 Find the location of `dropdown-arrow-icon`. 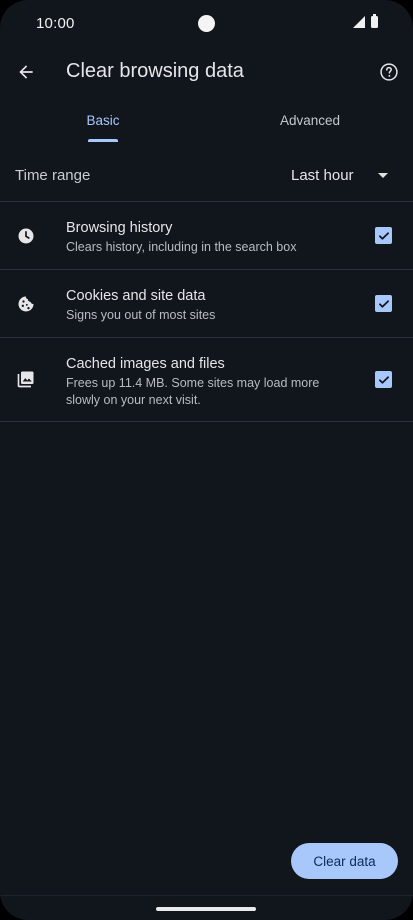

dropdown-arrow-icon is located at coordinates (383, 175).